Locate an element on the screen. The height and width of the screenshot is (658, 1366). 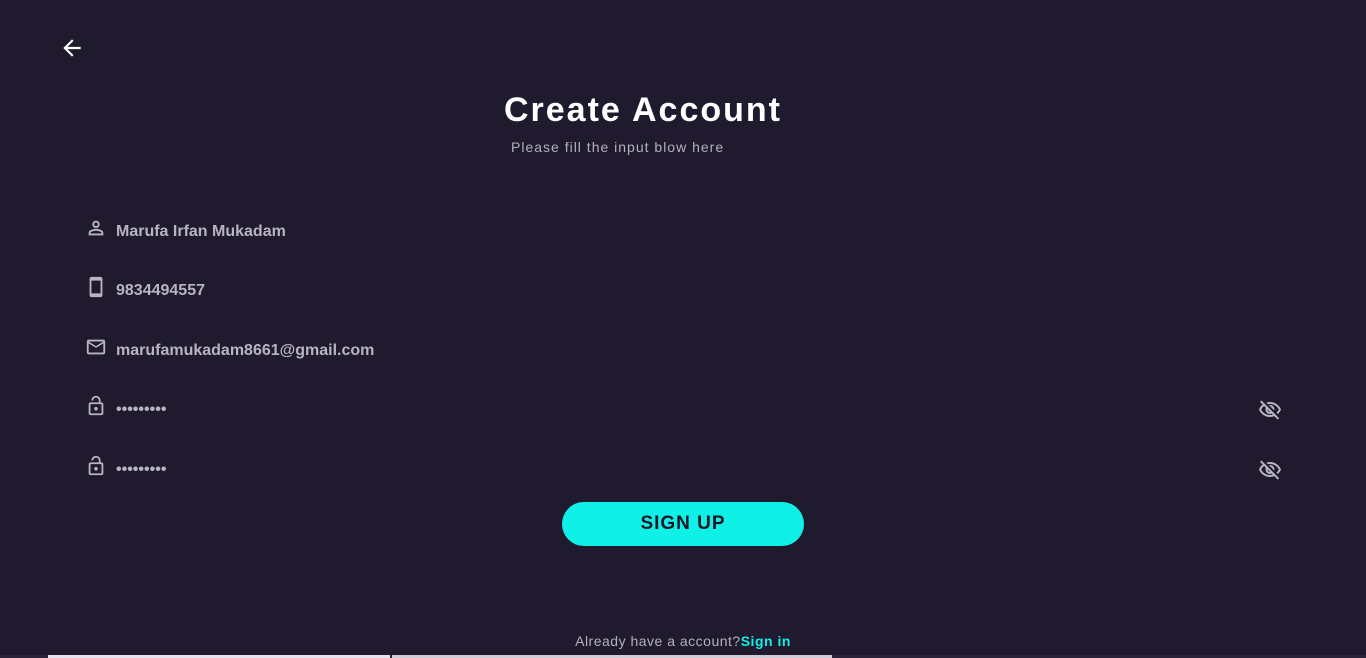
password-field: ••••••••• is located at coordinates (684, 410).